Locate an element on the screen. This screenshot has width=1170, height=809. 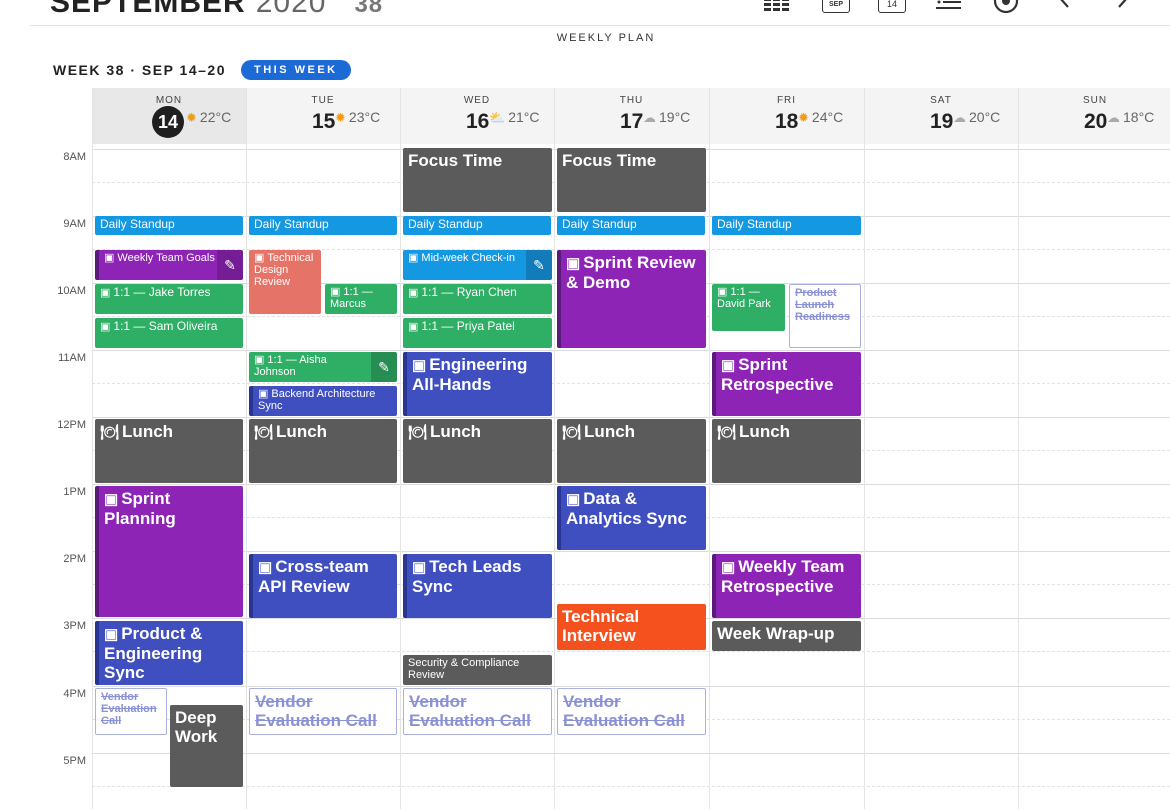
event-title: Technical Interview is located at coordinates (601, 626).